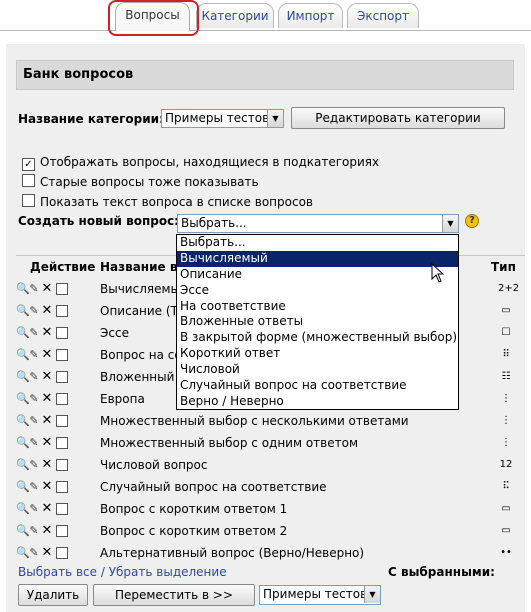 The height and width of the screenshot is (612, 531). I want to click on dropdown-option: Описание, so click(317, 275).